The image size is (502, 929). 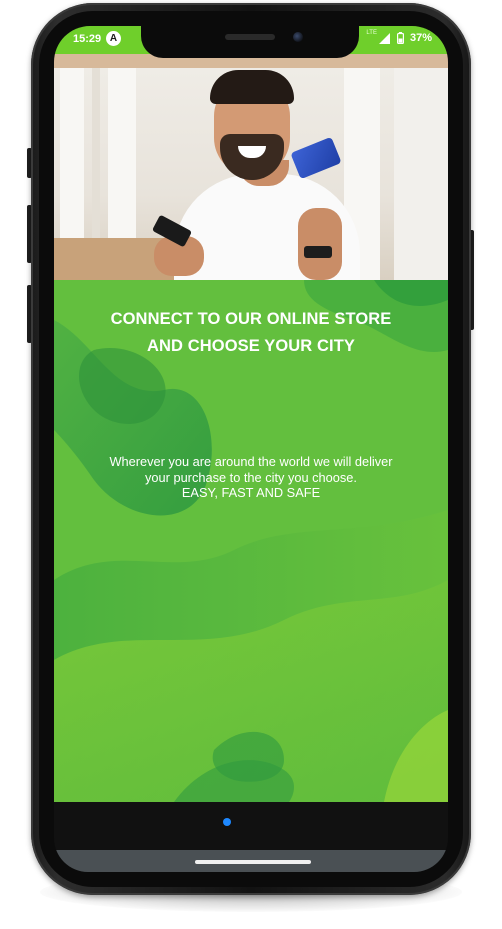 What do you see at coordinates (251, 826) in the screenshot?
I see `page-indicator` at bounding box center [251, 826].